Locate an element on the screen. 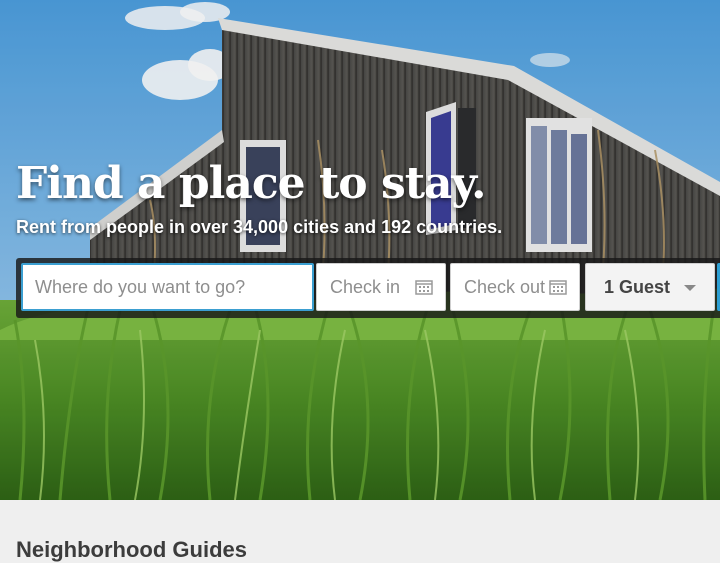 The width and height of the screenshot is (720, 563). page-headline: Find a place to stay. is located at coordinates (251, 183).